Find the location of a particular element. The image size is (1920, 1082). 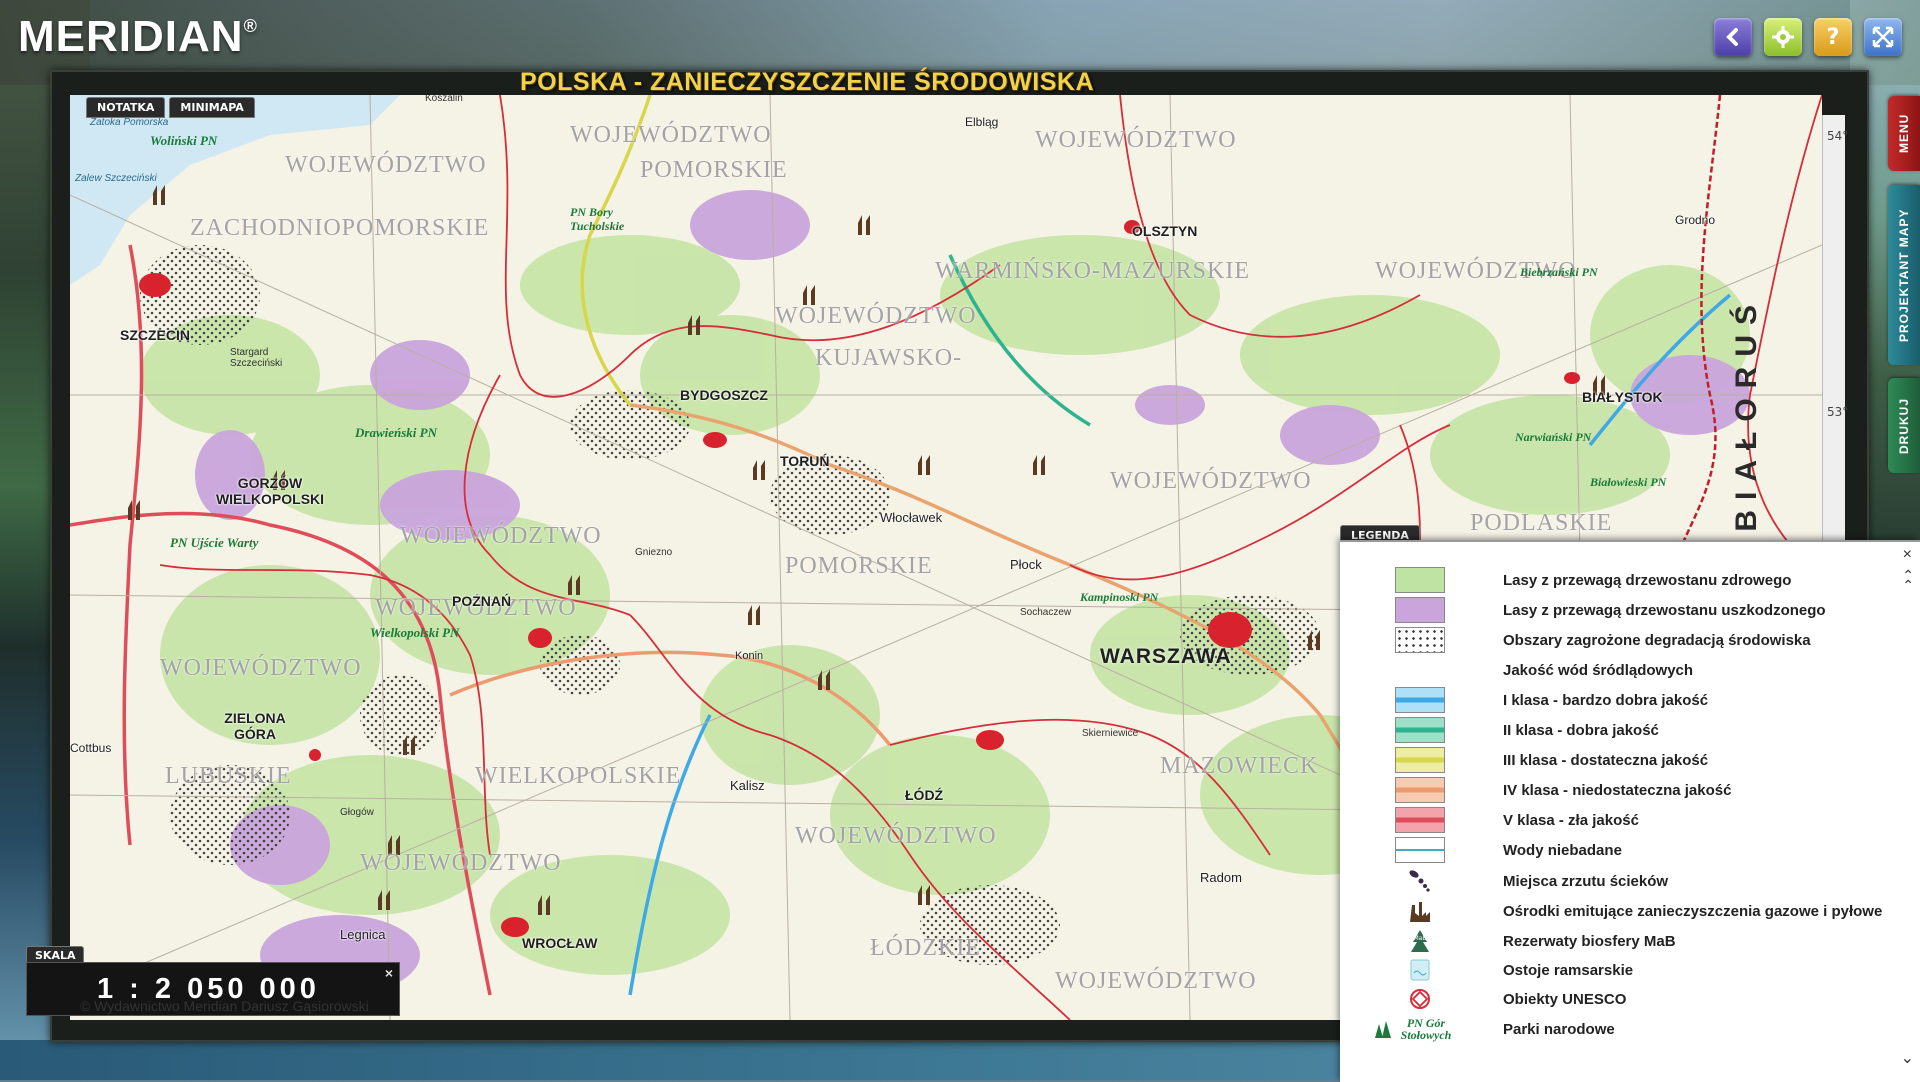

scroll-up-icon: ⌃ ⌃ is located at coordinates (1908, 580).